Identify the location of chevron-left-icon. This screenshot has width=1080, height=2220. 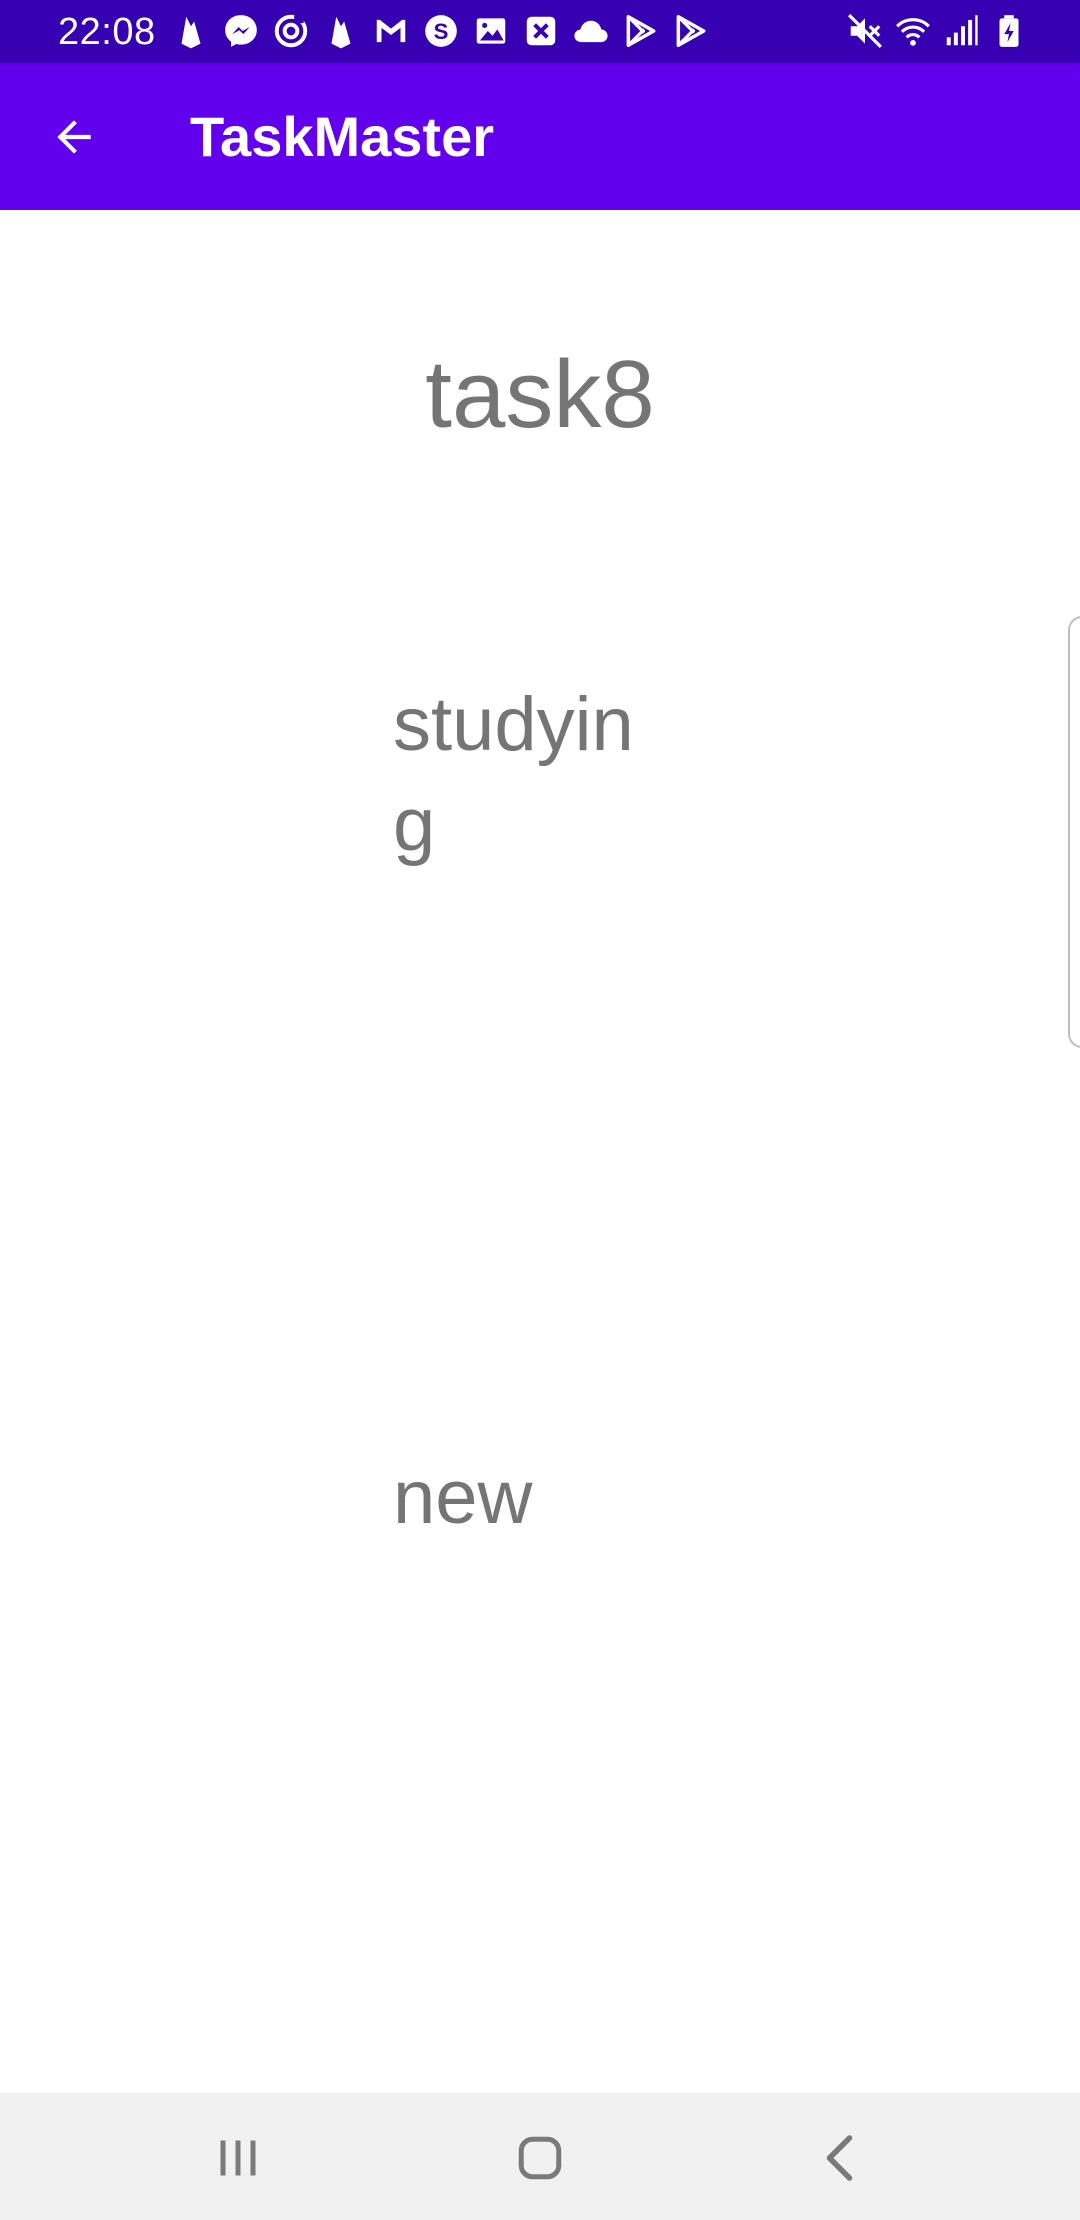
(839, 2158).